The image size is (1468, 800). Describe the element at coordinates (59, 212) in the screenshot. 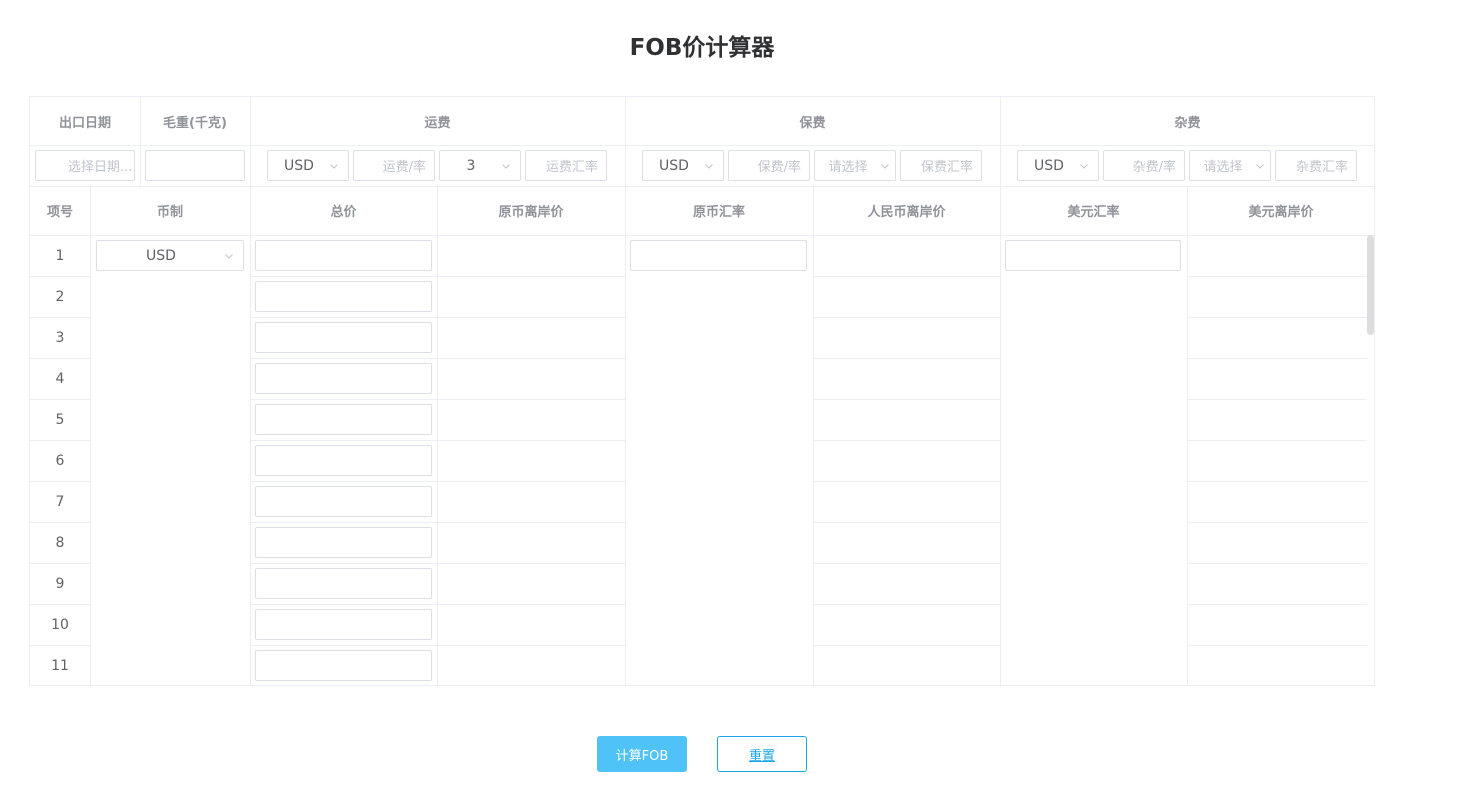

I see `col-header-item-no: 项号` at that location.